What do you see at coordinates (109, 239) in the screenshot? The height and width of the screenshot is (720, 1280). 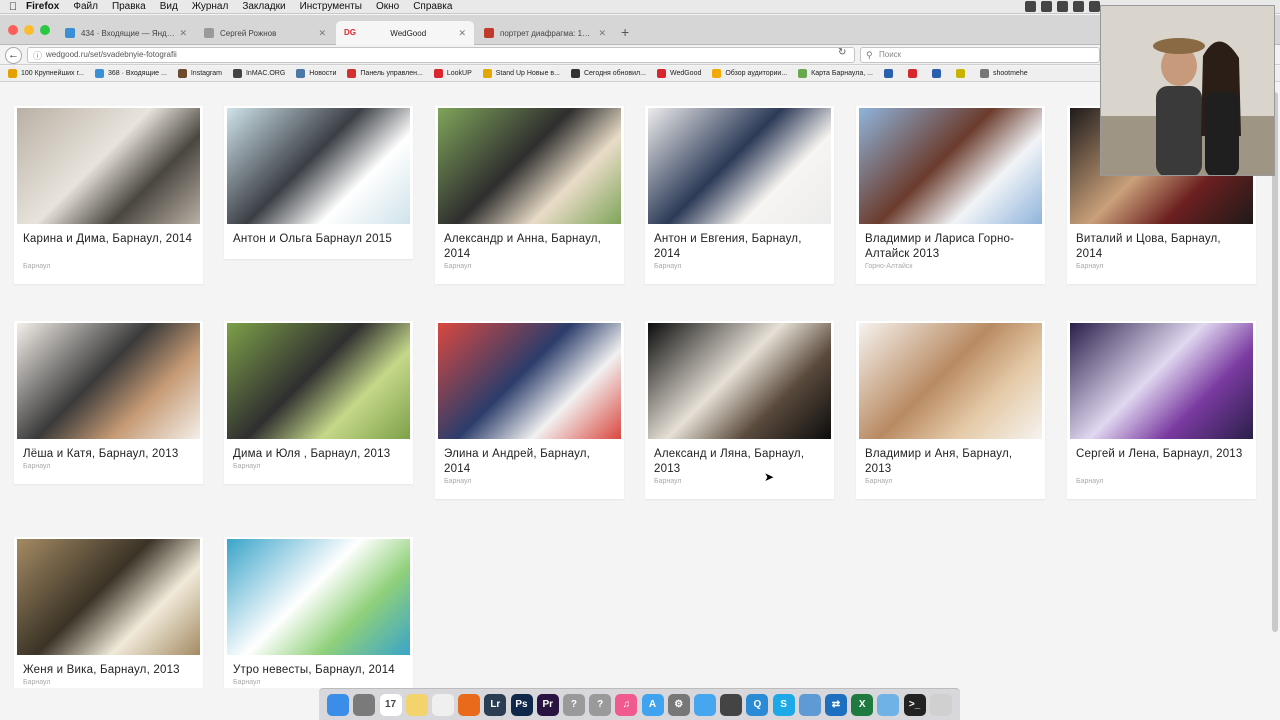 I see `card-title: Карина и Дима, Барнаул, 2014` at bounding box center [109, 239].